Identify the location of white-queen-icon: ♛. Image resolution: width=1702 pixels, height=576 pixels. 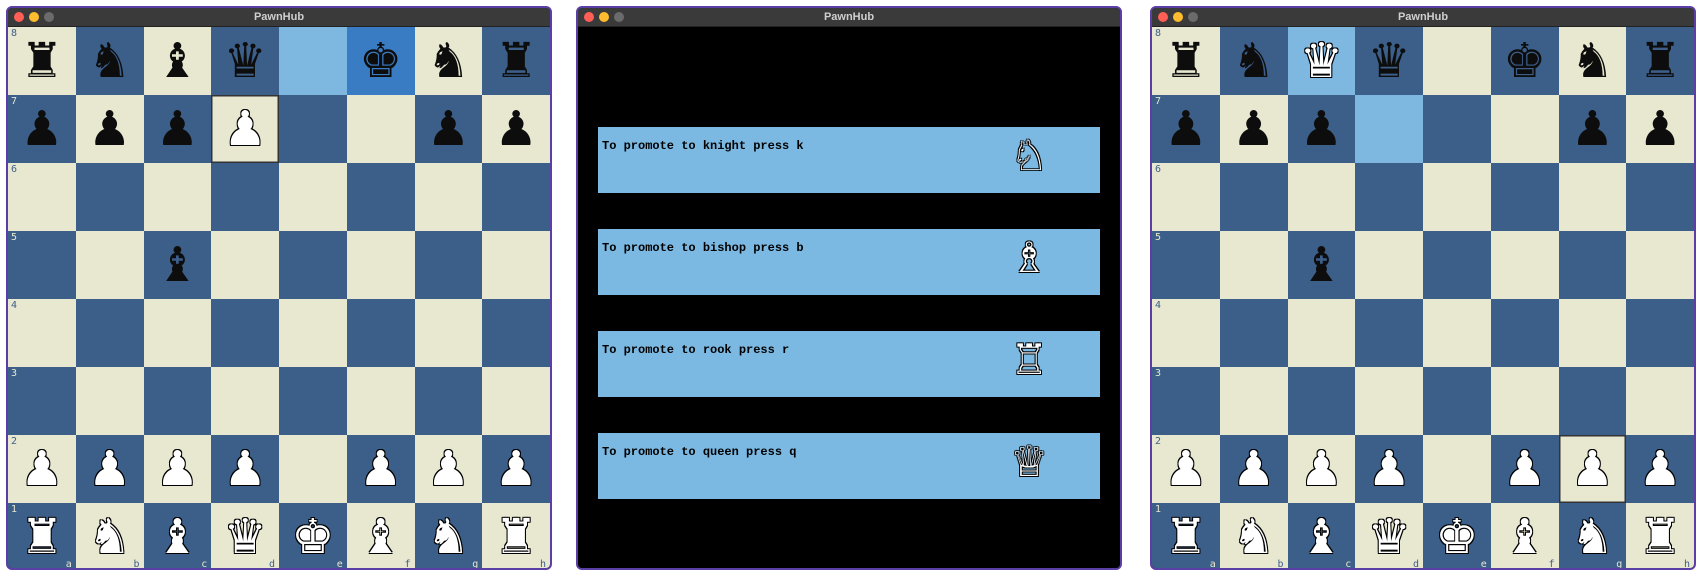
(245, 537).